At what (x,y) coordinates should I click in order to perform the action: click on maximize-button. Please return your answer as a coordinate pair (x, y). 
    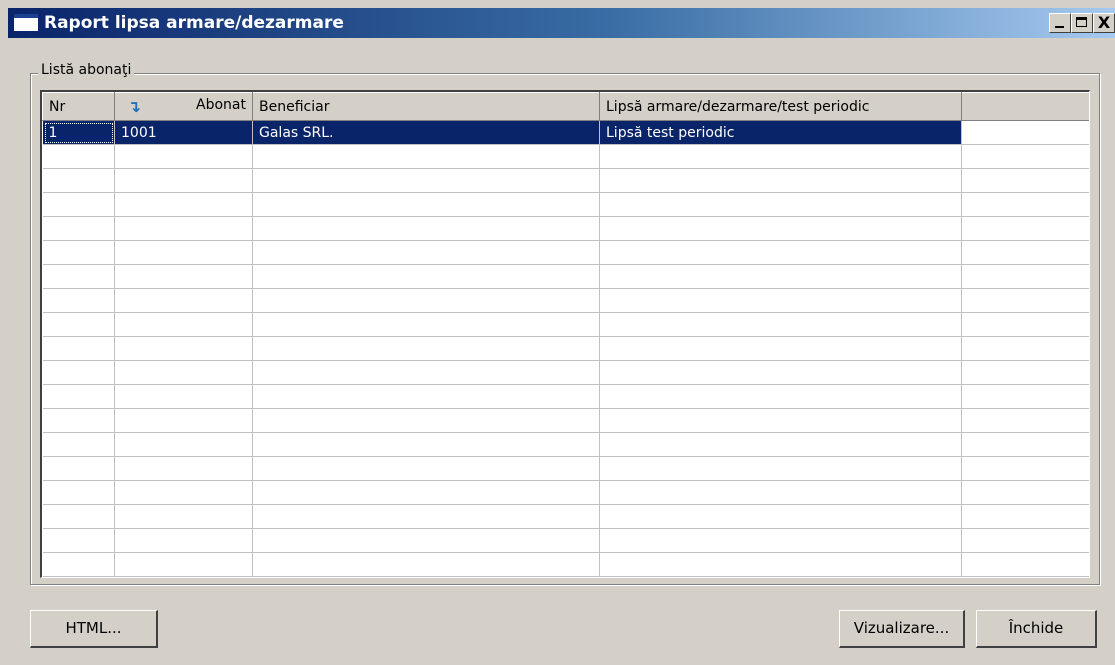
    Looking at the image, I should click on (1082, 23).